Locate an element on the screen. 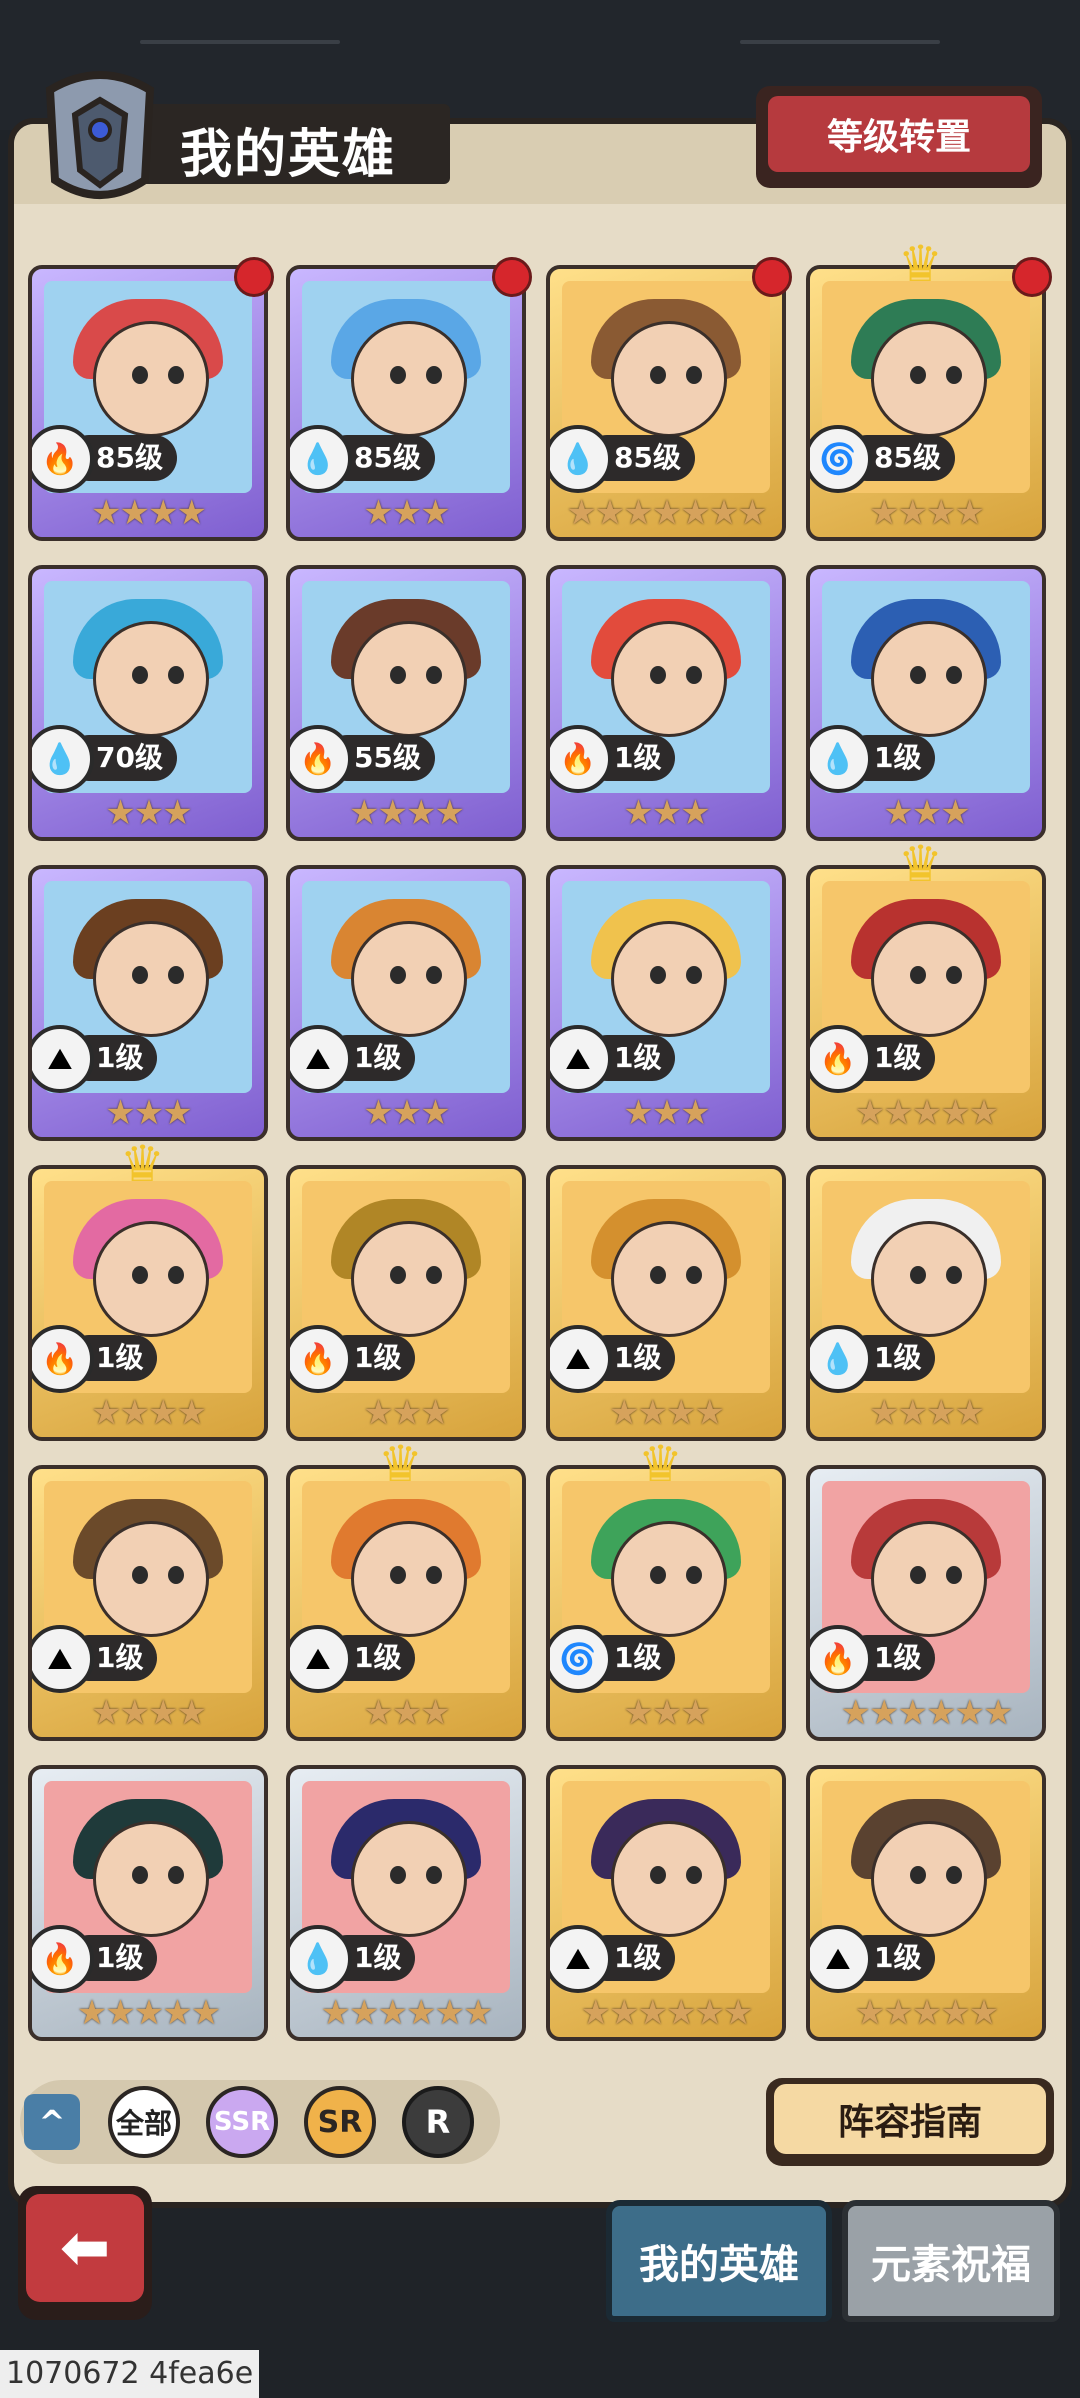  hero-card: 85级 🌀 ★★★★ is located at coordinates (926, 403).